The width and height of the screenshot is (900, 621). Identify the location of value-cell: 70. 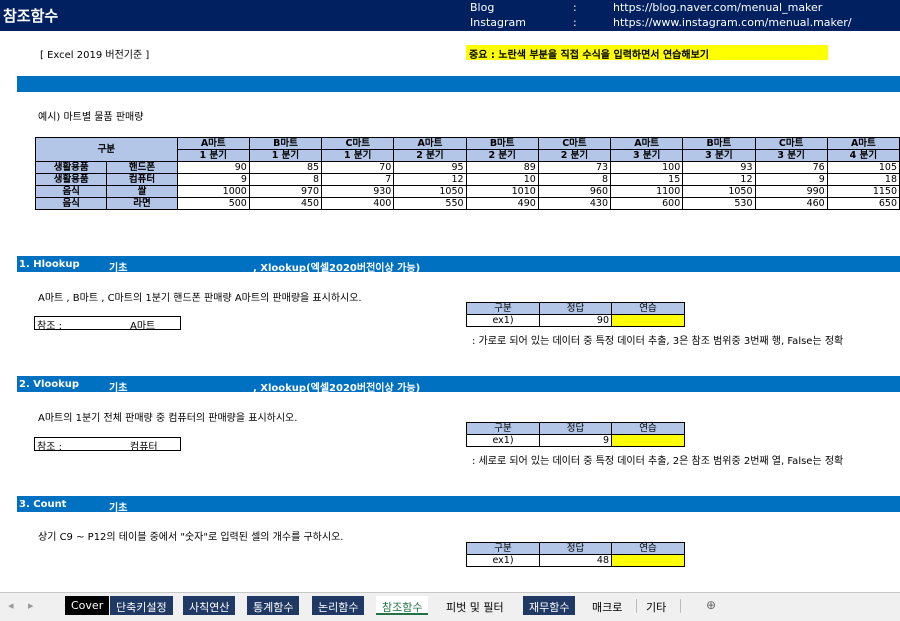
(358, 167).